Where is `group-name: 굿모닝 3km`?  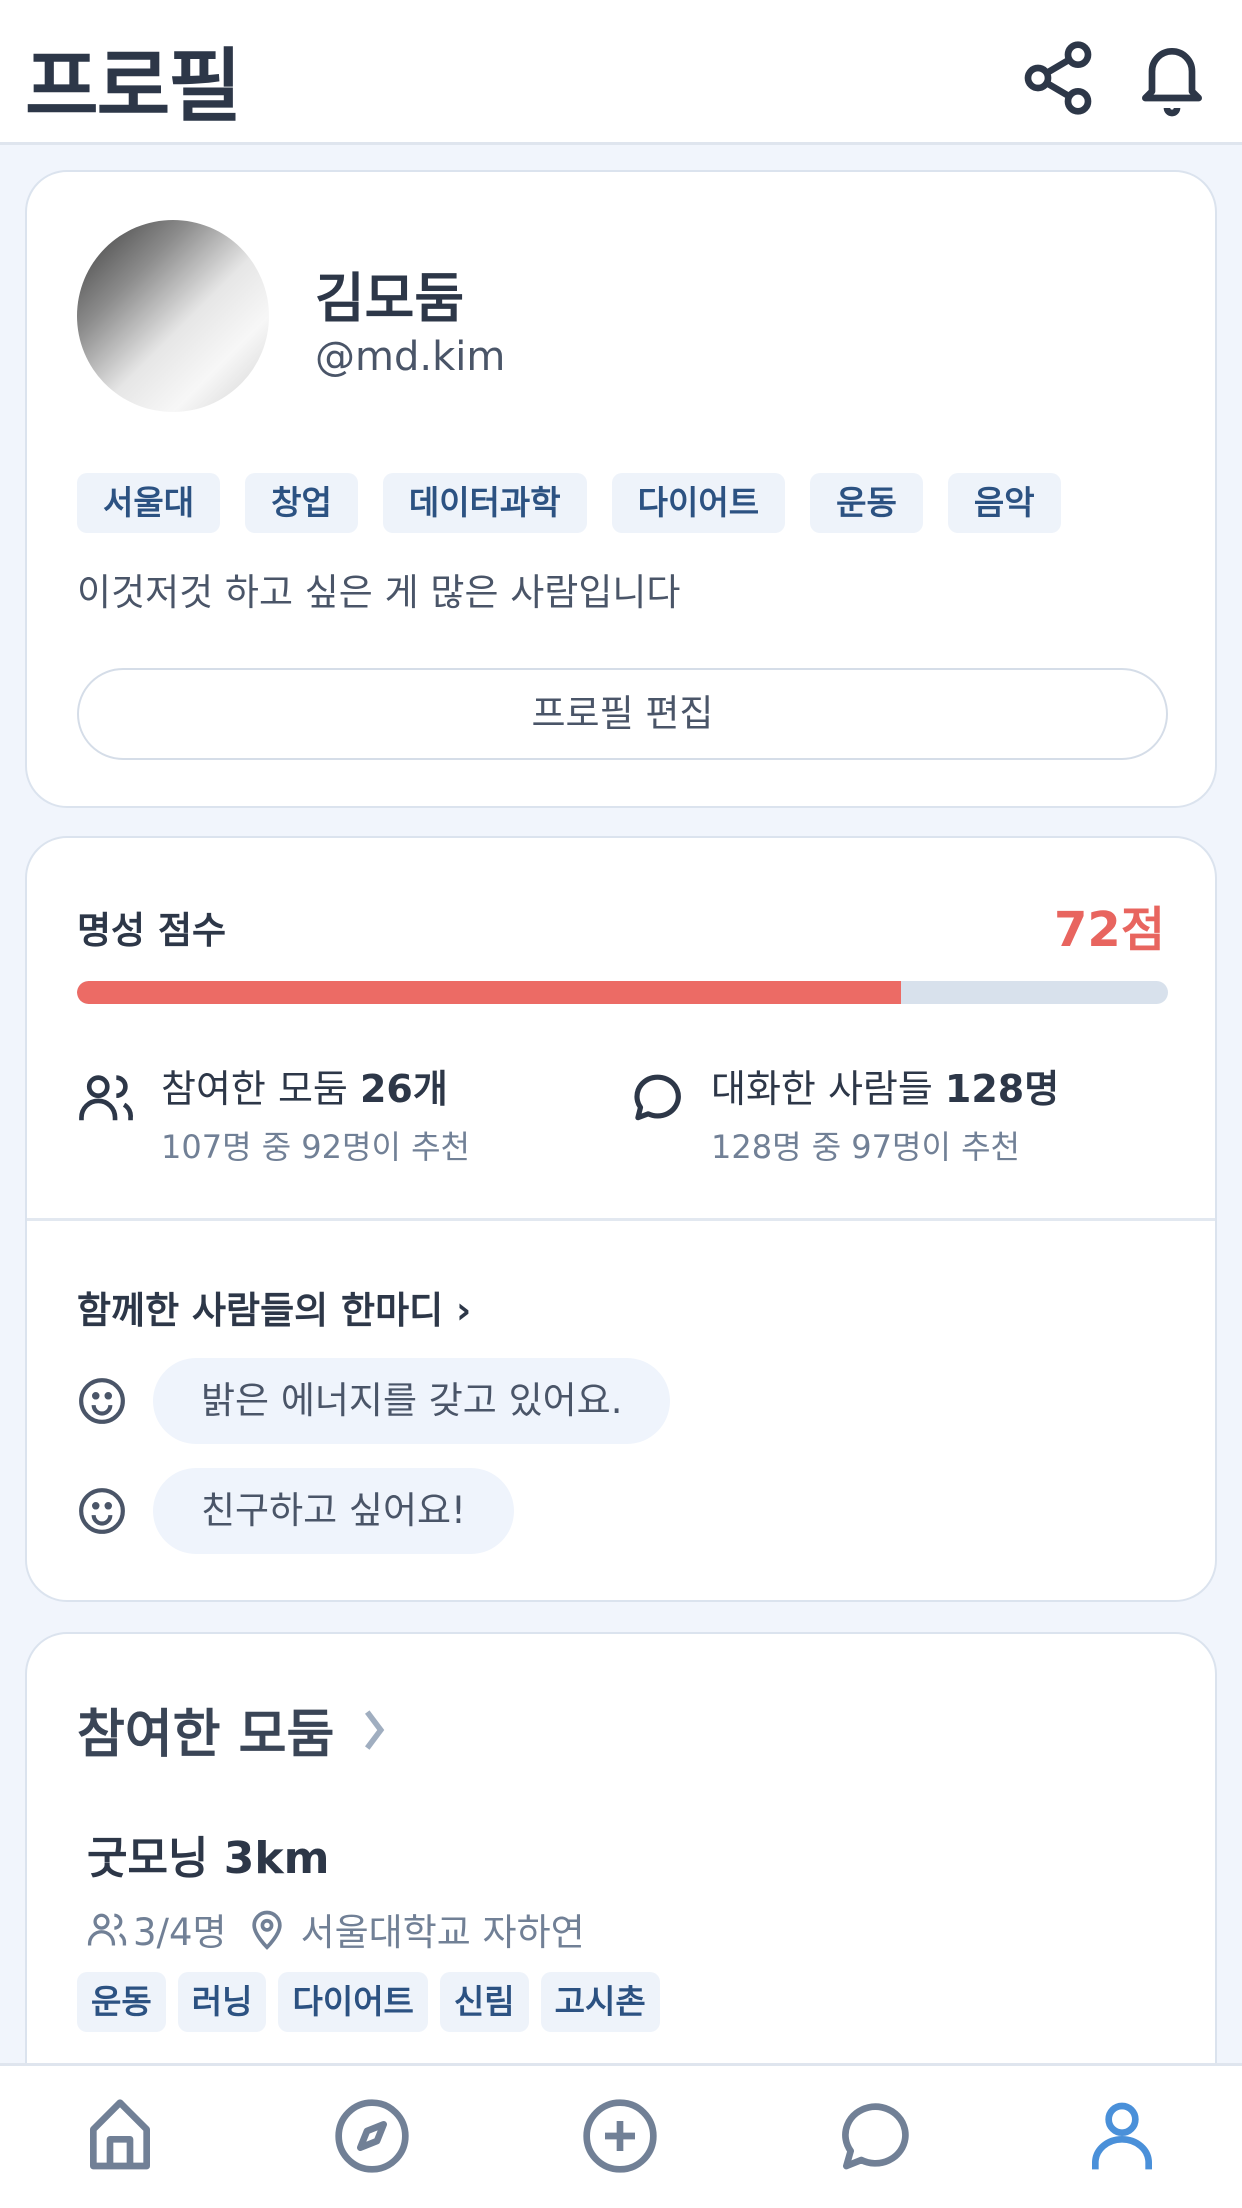
group-name: 굿모닝 3km is located at coordinates (208, 1858).